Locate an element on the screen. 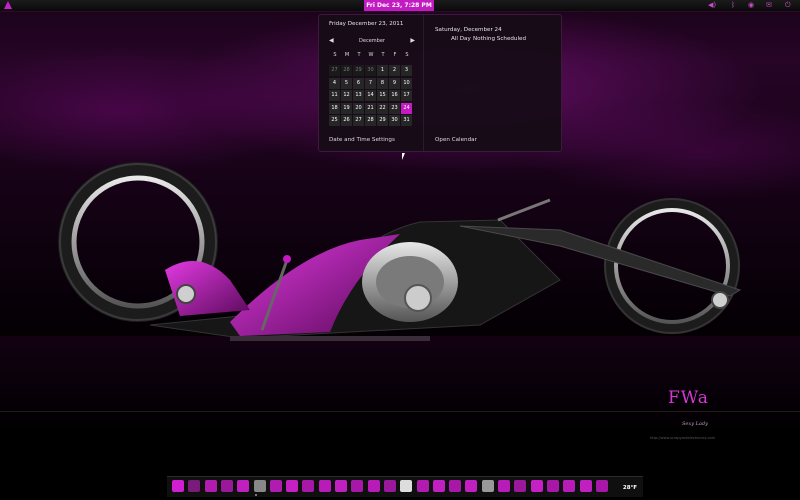 This screenshot has height=500, width=800. brand-url: http://www.scrapyardelectronics.com is located at coordinates (683, 438).